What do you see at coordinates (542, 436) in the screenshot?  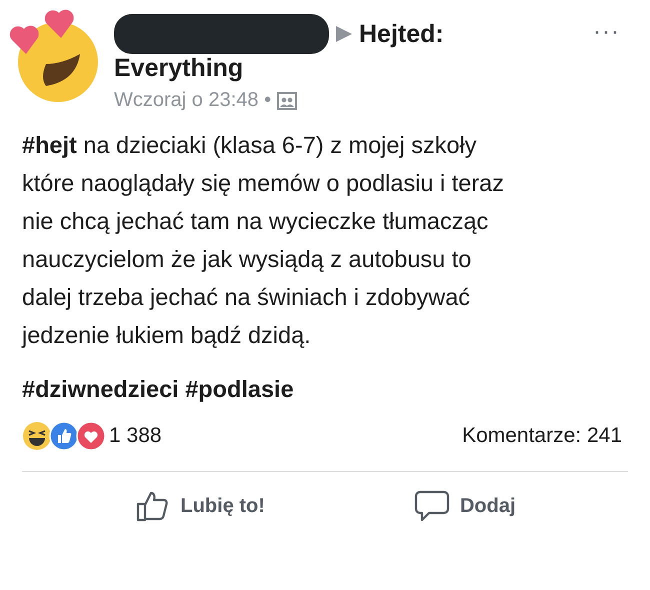 I see `comment-count: Komentarze: 241` at bounding box center [542, 436].